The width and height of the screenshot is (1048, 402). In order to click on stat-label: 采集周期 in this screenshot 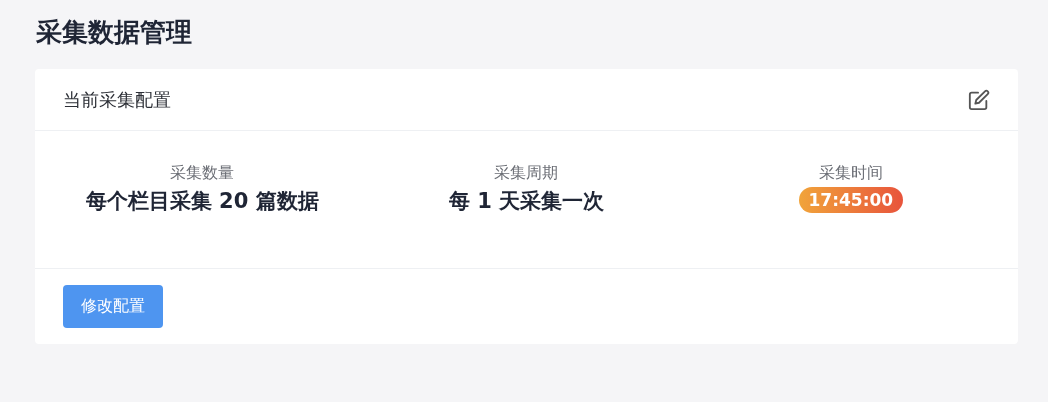, I will do `click(526, 173)`.